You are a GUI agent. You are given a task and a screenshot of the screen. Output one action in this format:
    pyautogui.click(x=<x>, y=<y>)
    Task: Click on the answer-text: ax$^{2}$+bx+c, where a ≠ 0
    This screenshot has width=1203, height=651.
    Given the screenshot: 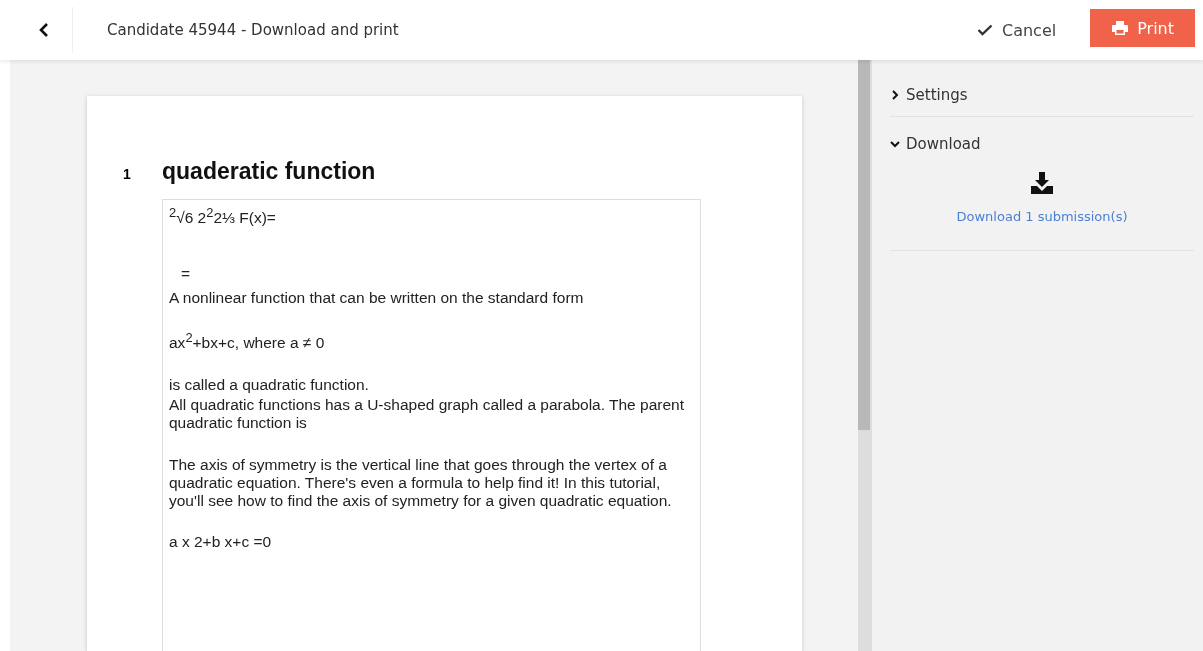 What is the action you would take?
    pyautogui.click(x=247, y=341)
    